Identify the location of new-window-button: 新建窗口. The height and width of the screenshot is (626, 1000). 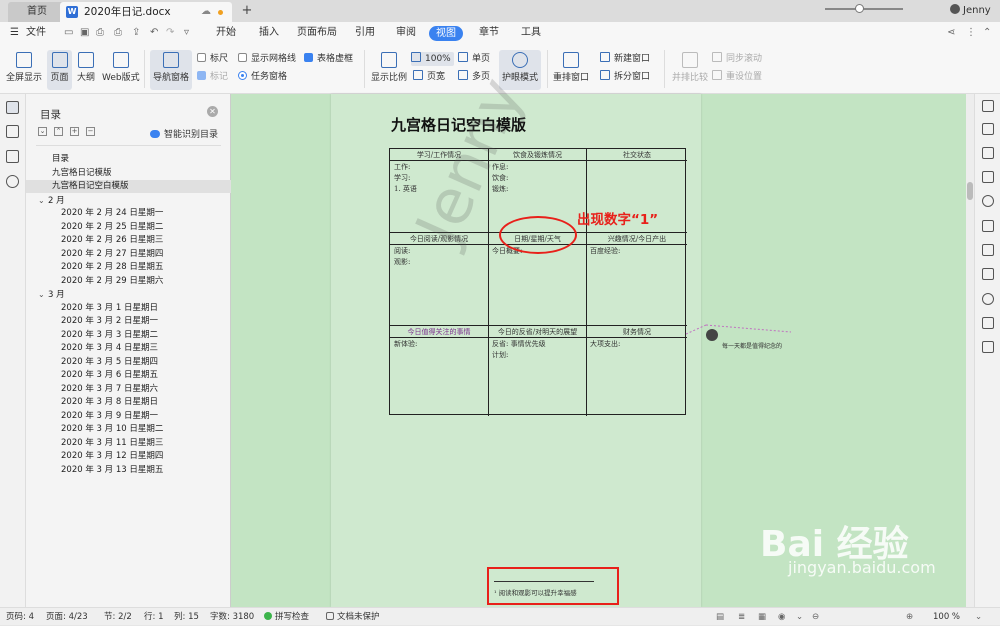
(625, 59).